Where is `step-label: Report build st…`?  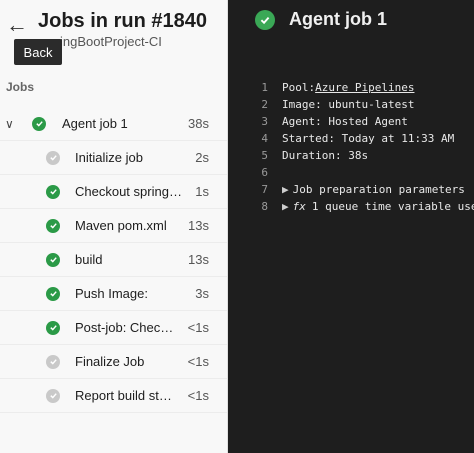 step-label: Report build st… is located at coordinates (123, 395).